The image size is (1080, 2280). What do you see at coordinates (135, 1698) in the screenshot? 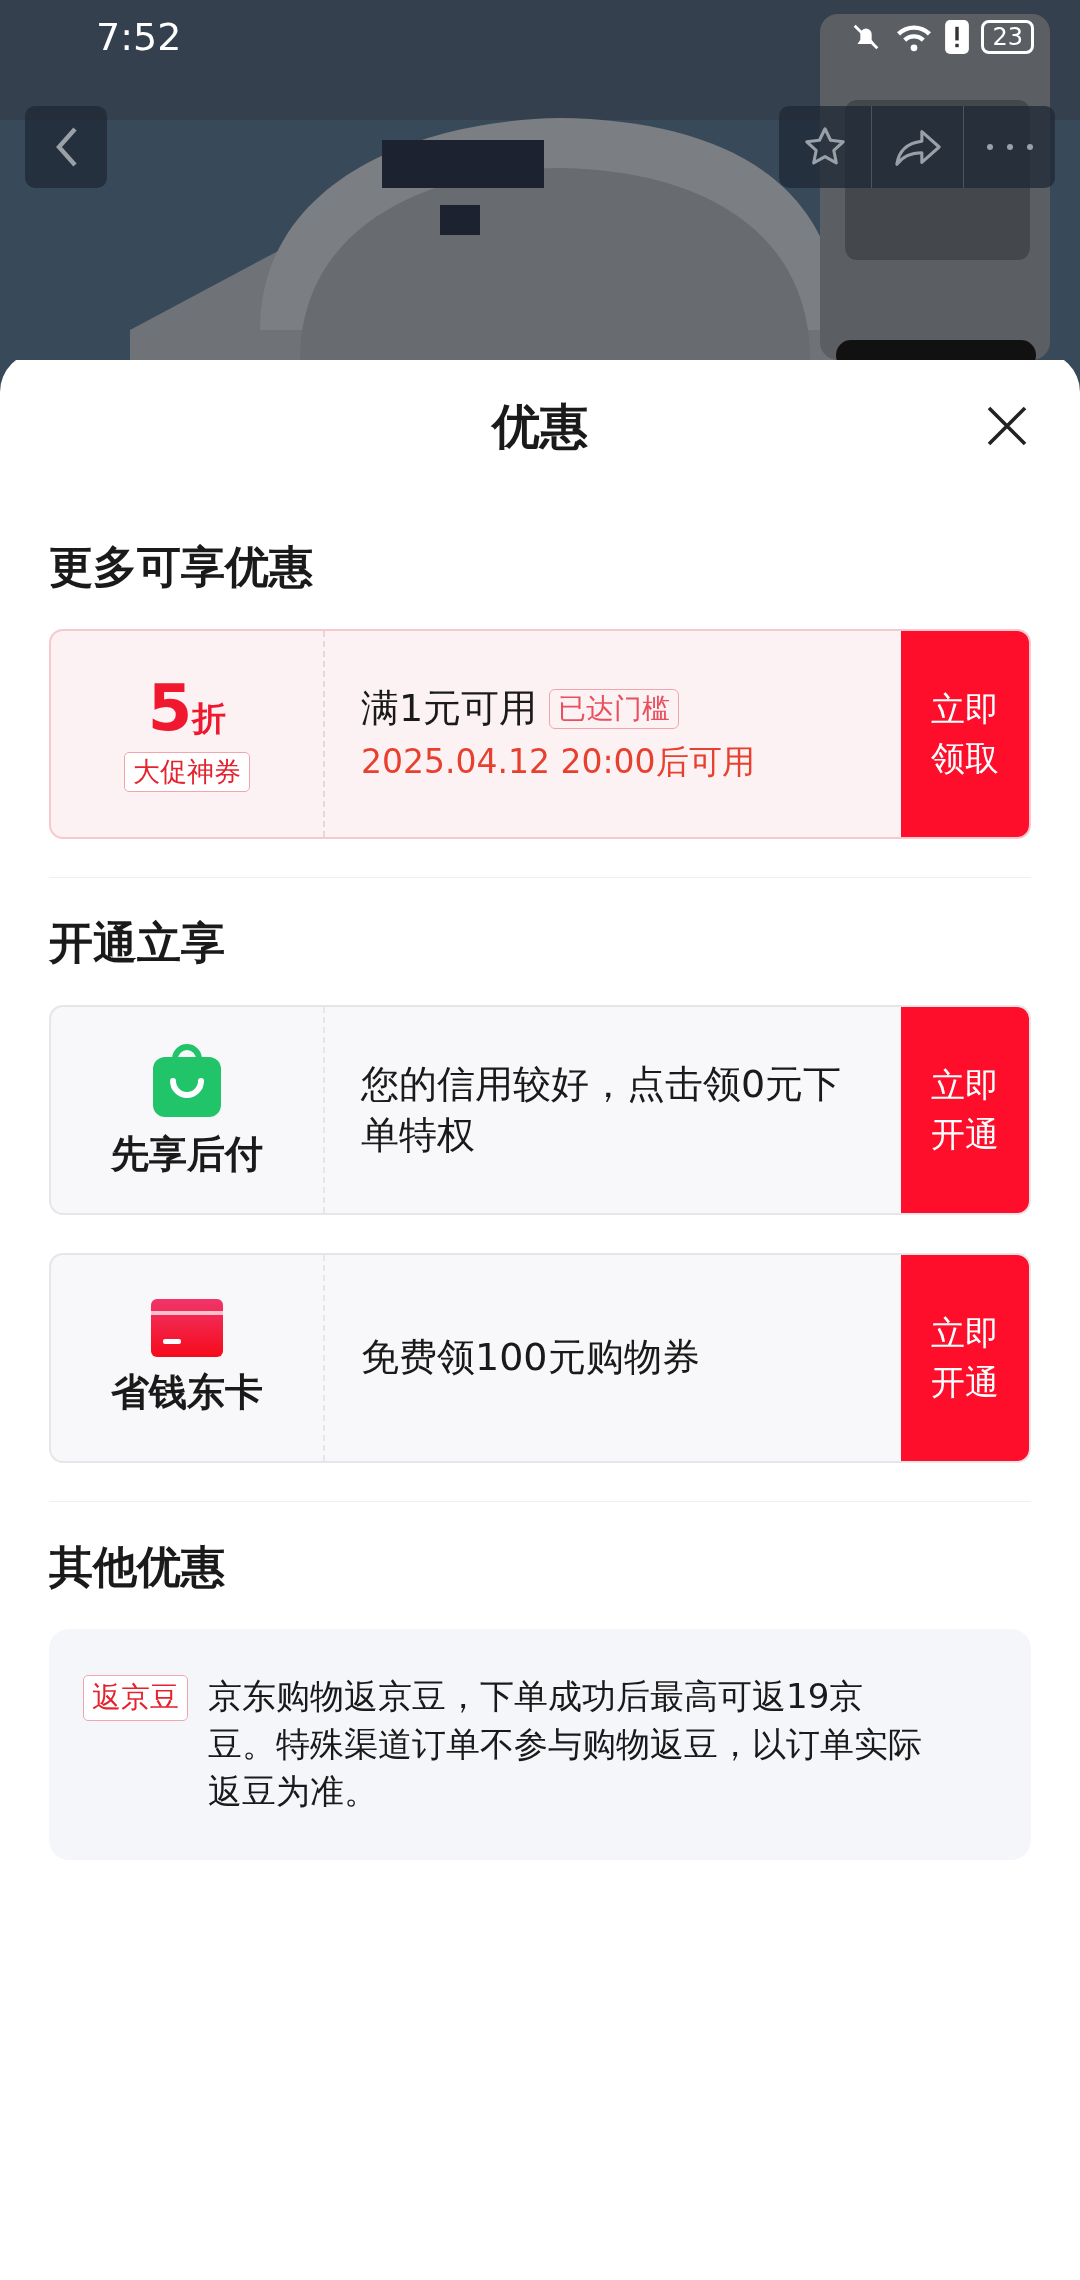
I see `rebate-tag: 返京豆` at bounding box center [135, 1698].